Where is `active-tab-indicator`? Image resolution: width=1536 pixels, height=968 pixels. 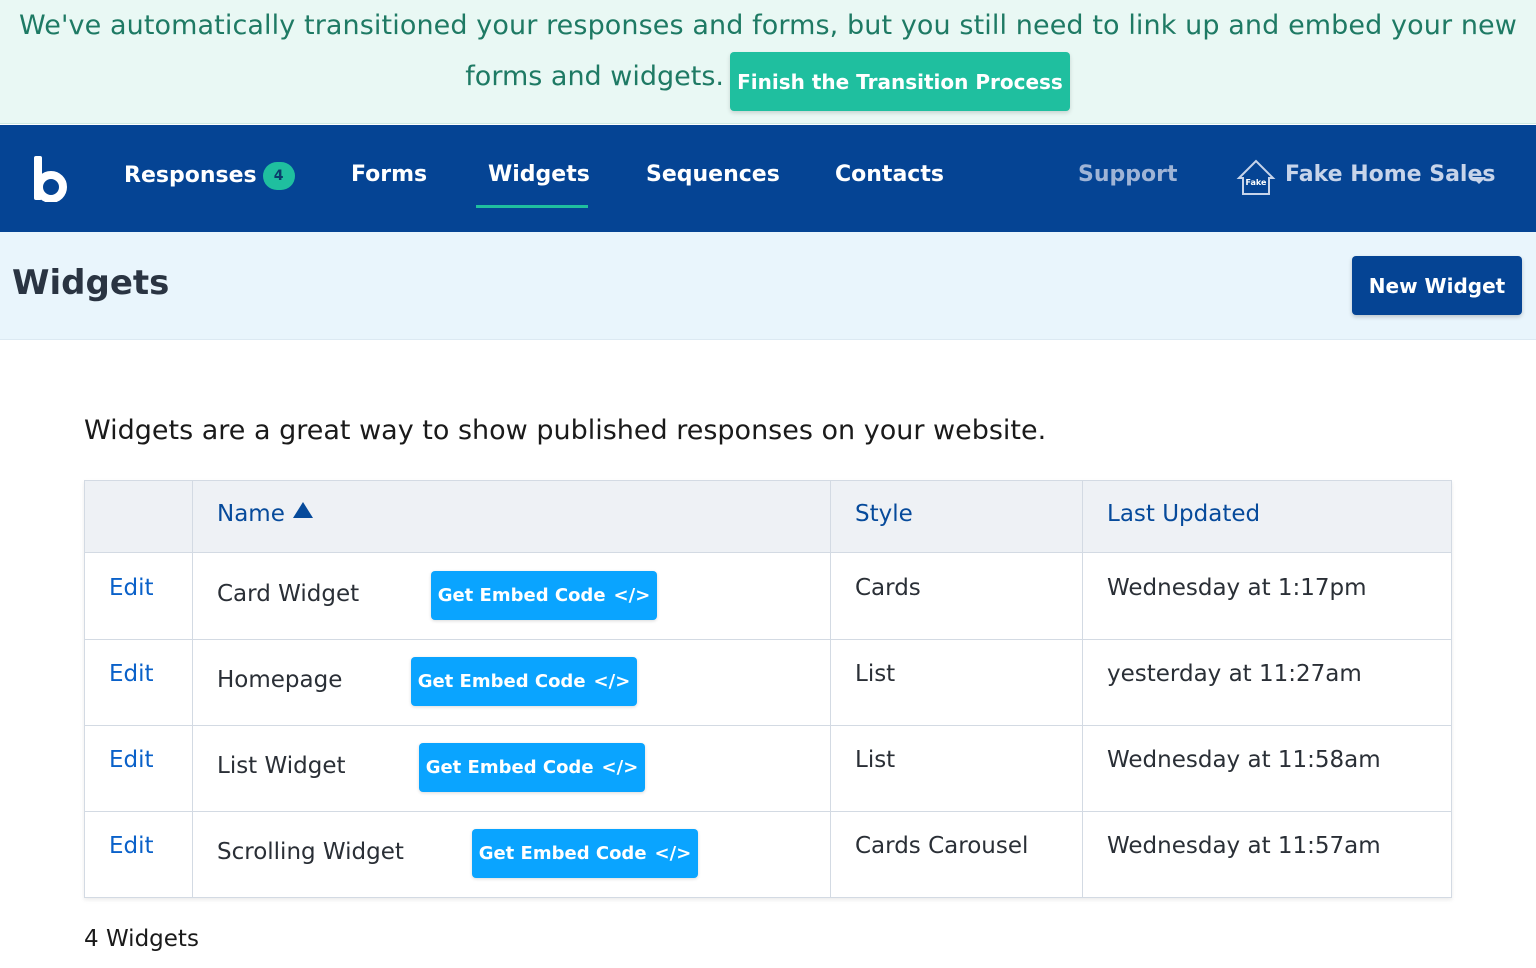
active-tab-indicator is located at coordinates (532, 206).